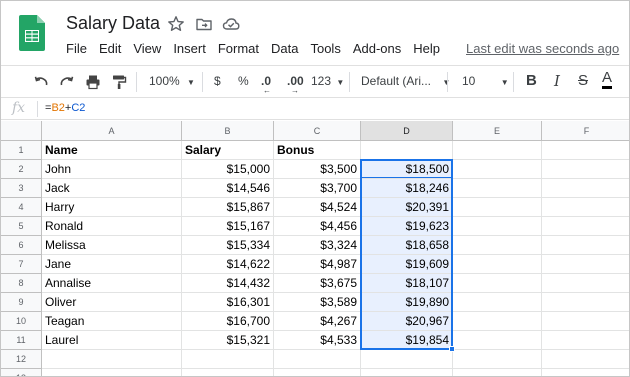 Image resolution: width=630 pixels, height=377 pixels. Describe the element at coordinates (407, 188) in the screenshot. I see `cell-d3: $18,246` at that location.